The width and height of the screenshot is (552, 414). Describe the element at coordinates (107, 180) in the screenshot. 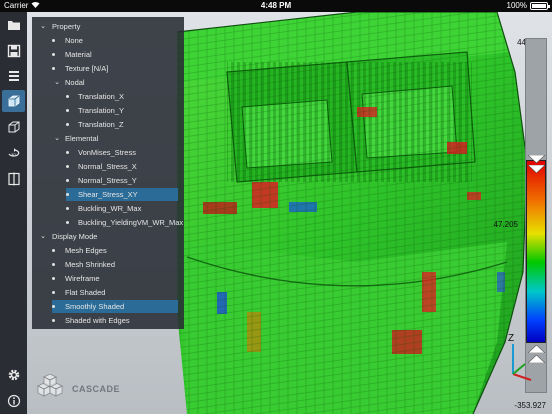

I see `tree-item-label: Normal_Stress_Y` at that location.